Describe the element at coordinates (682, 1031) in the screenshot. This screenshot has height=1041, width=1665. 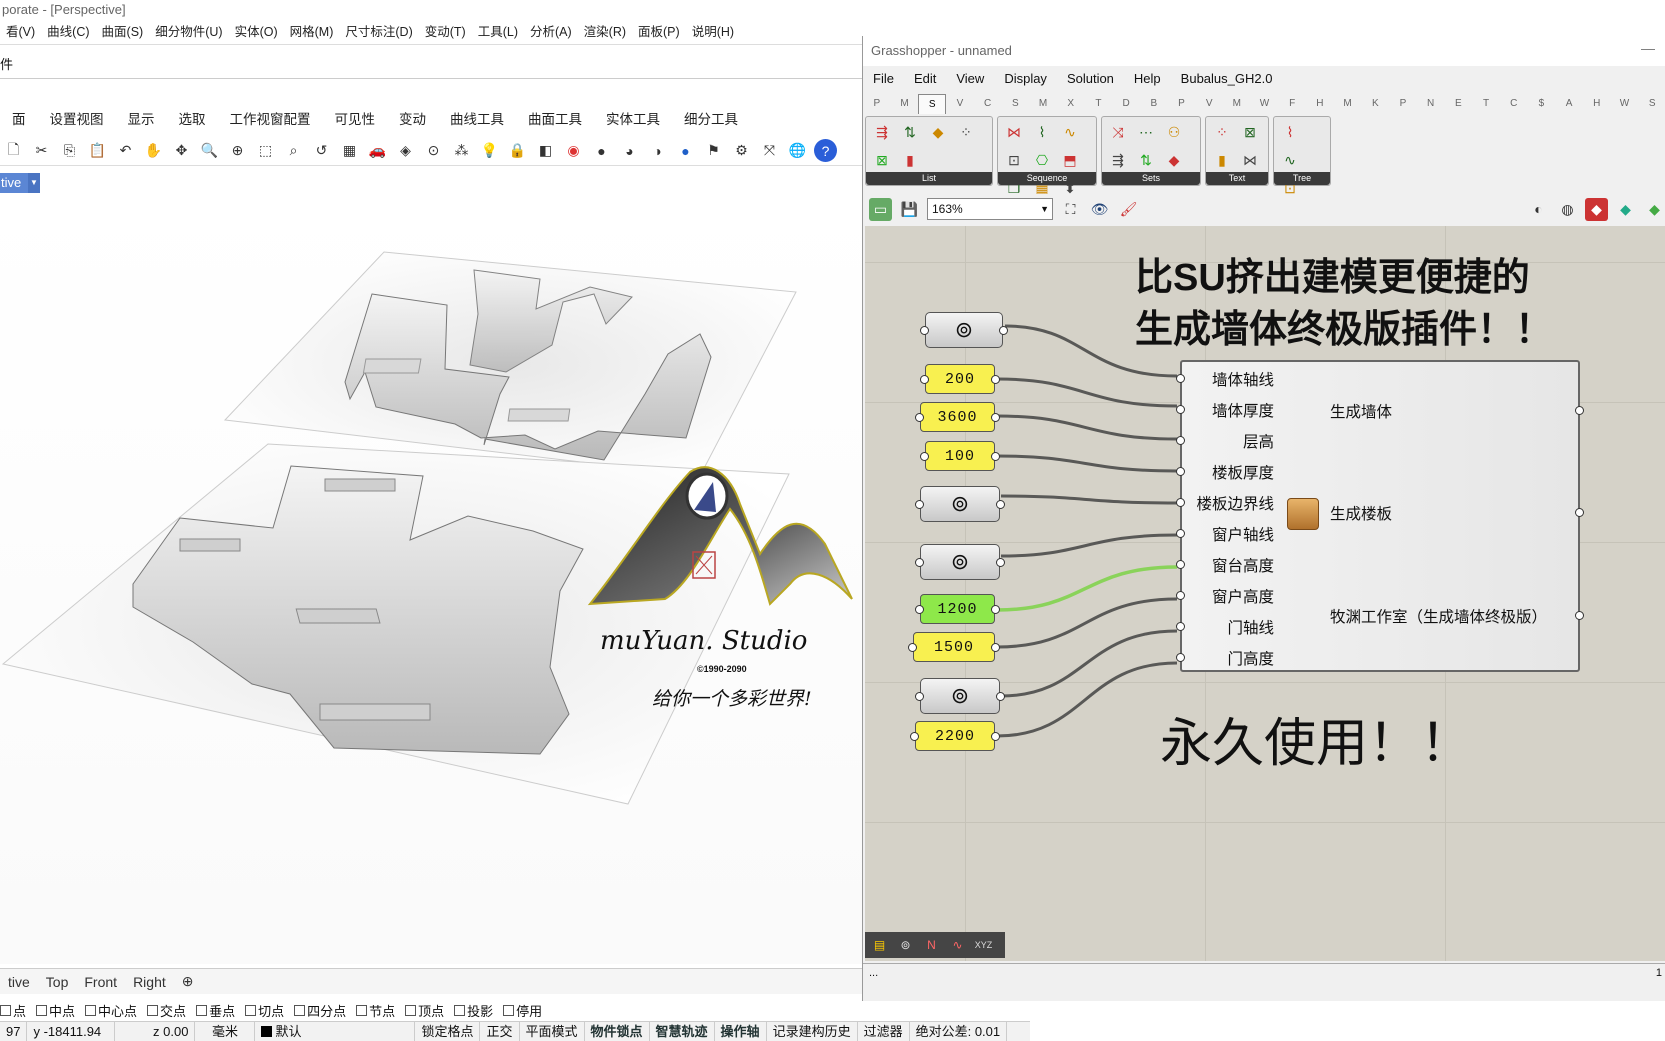
I see `status-toggle-4: 智慧轨迹` at that location.